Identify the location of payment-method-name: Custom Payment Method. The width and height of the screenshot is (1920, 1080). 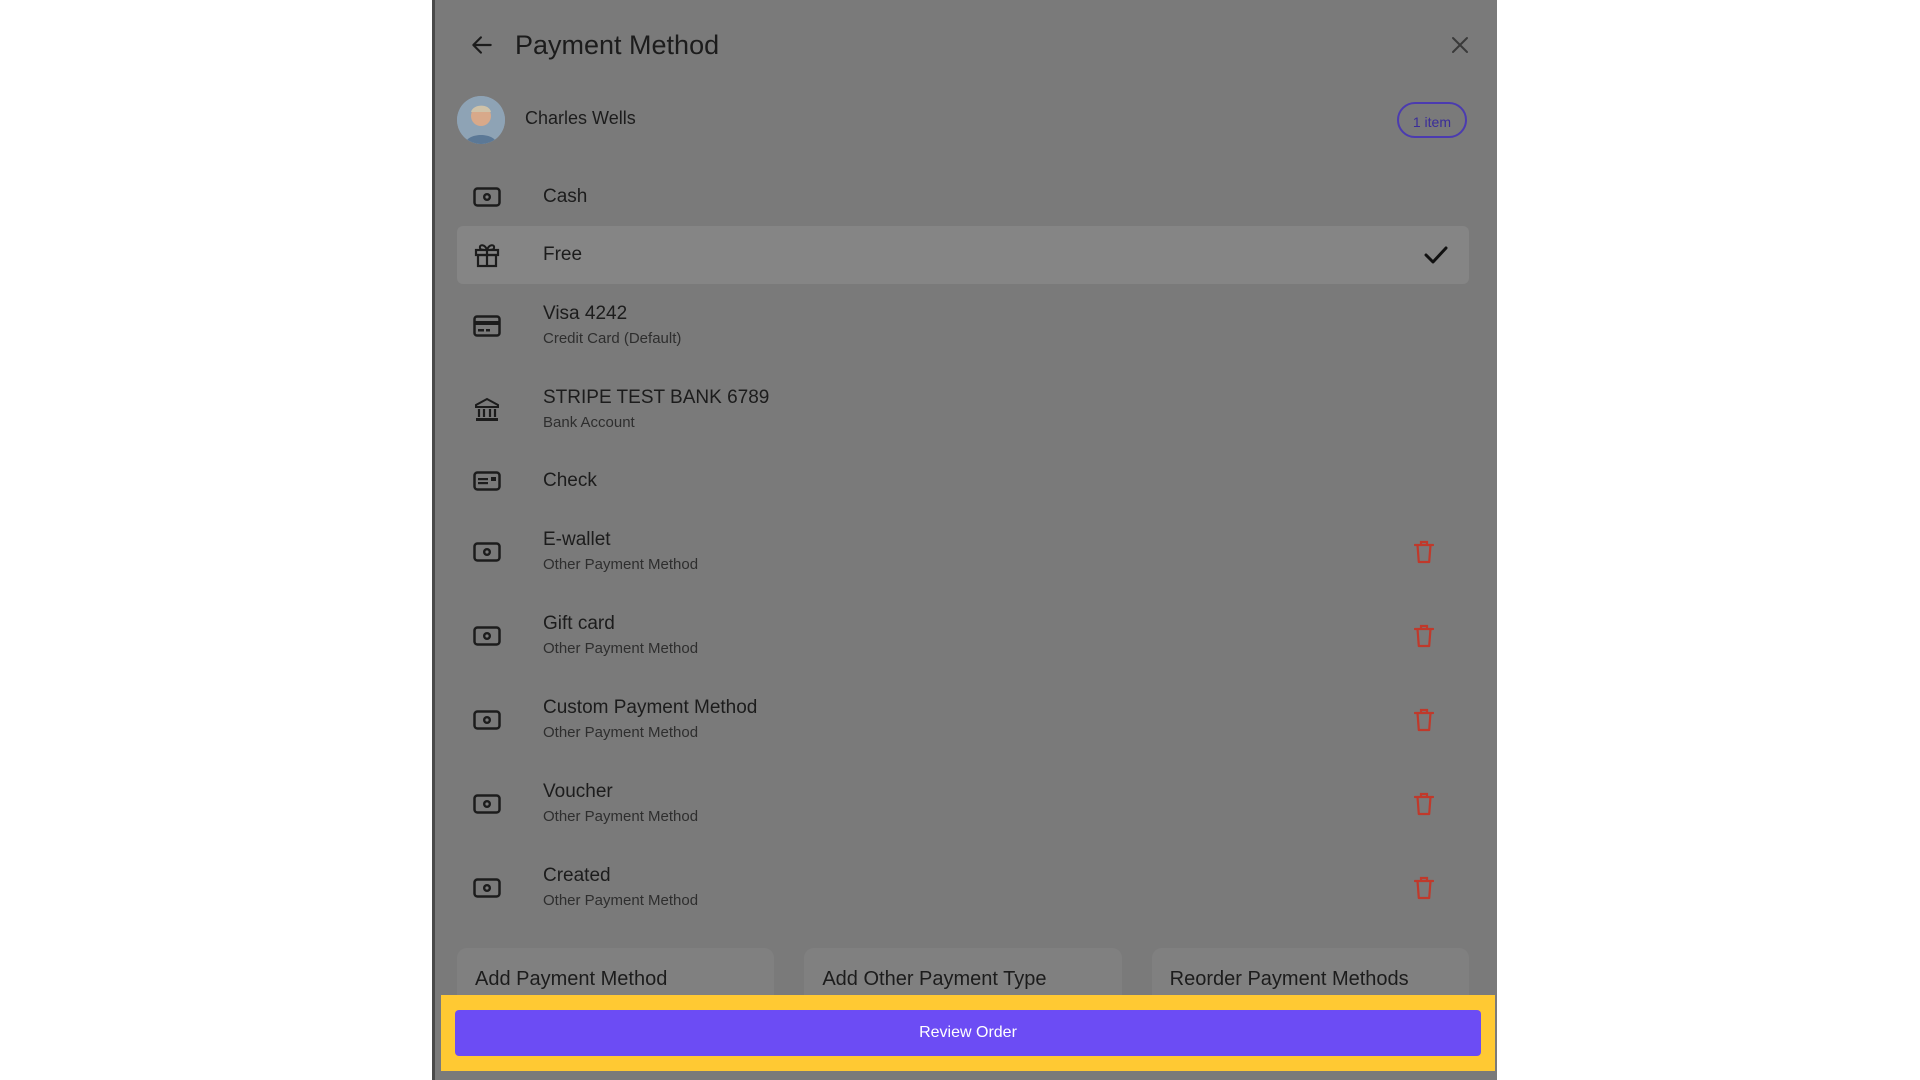
(650, 707).